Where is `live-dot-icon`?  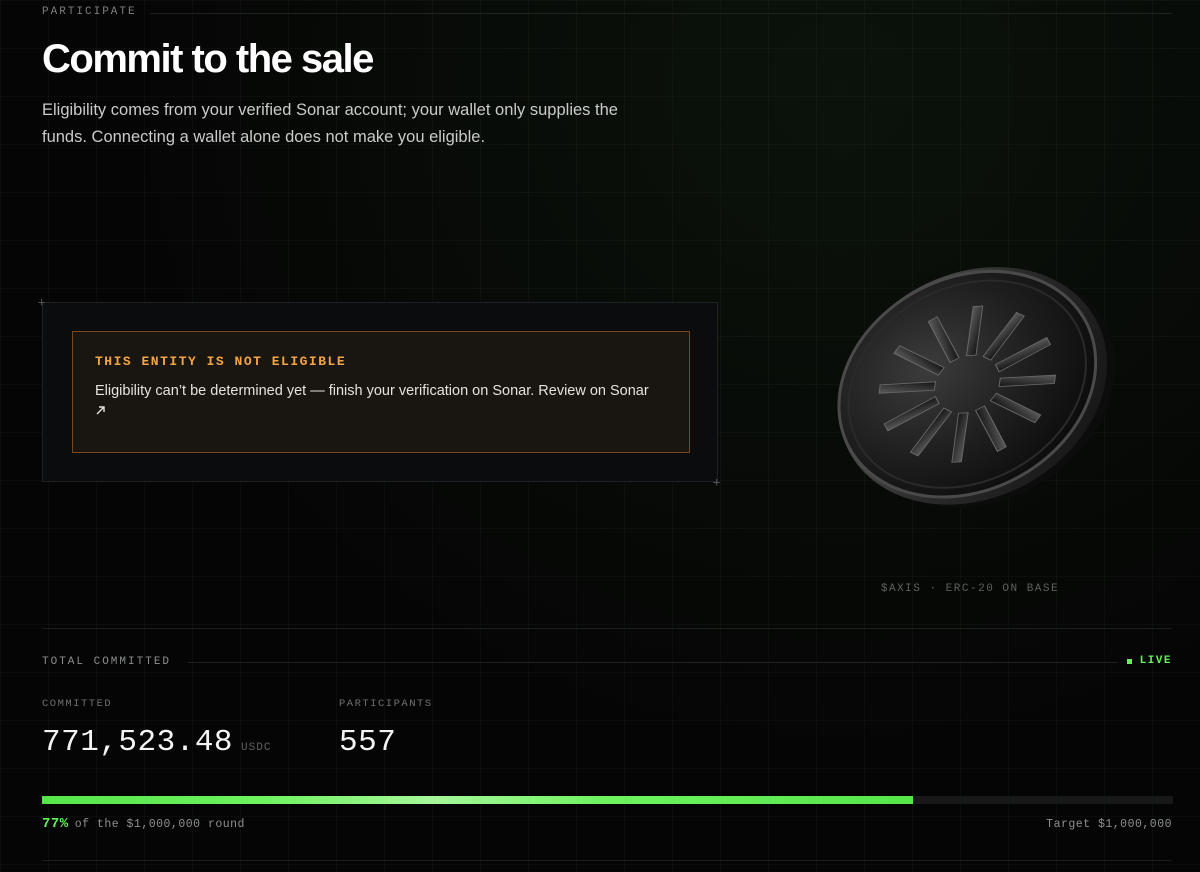
live-dot-icon is located at coordinates (1129, 661).